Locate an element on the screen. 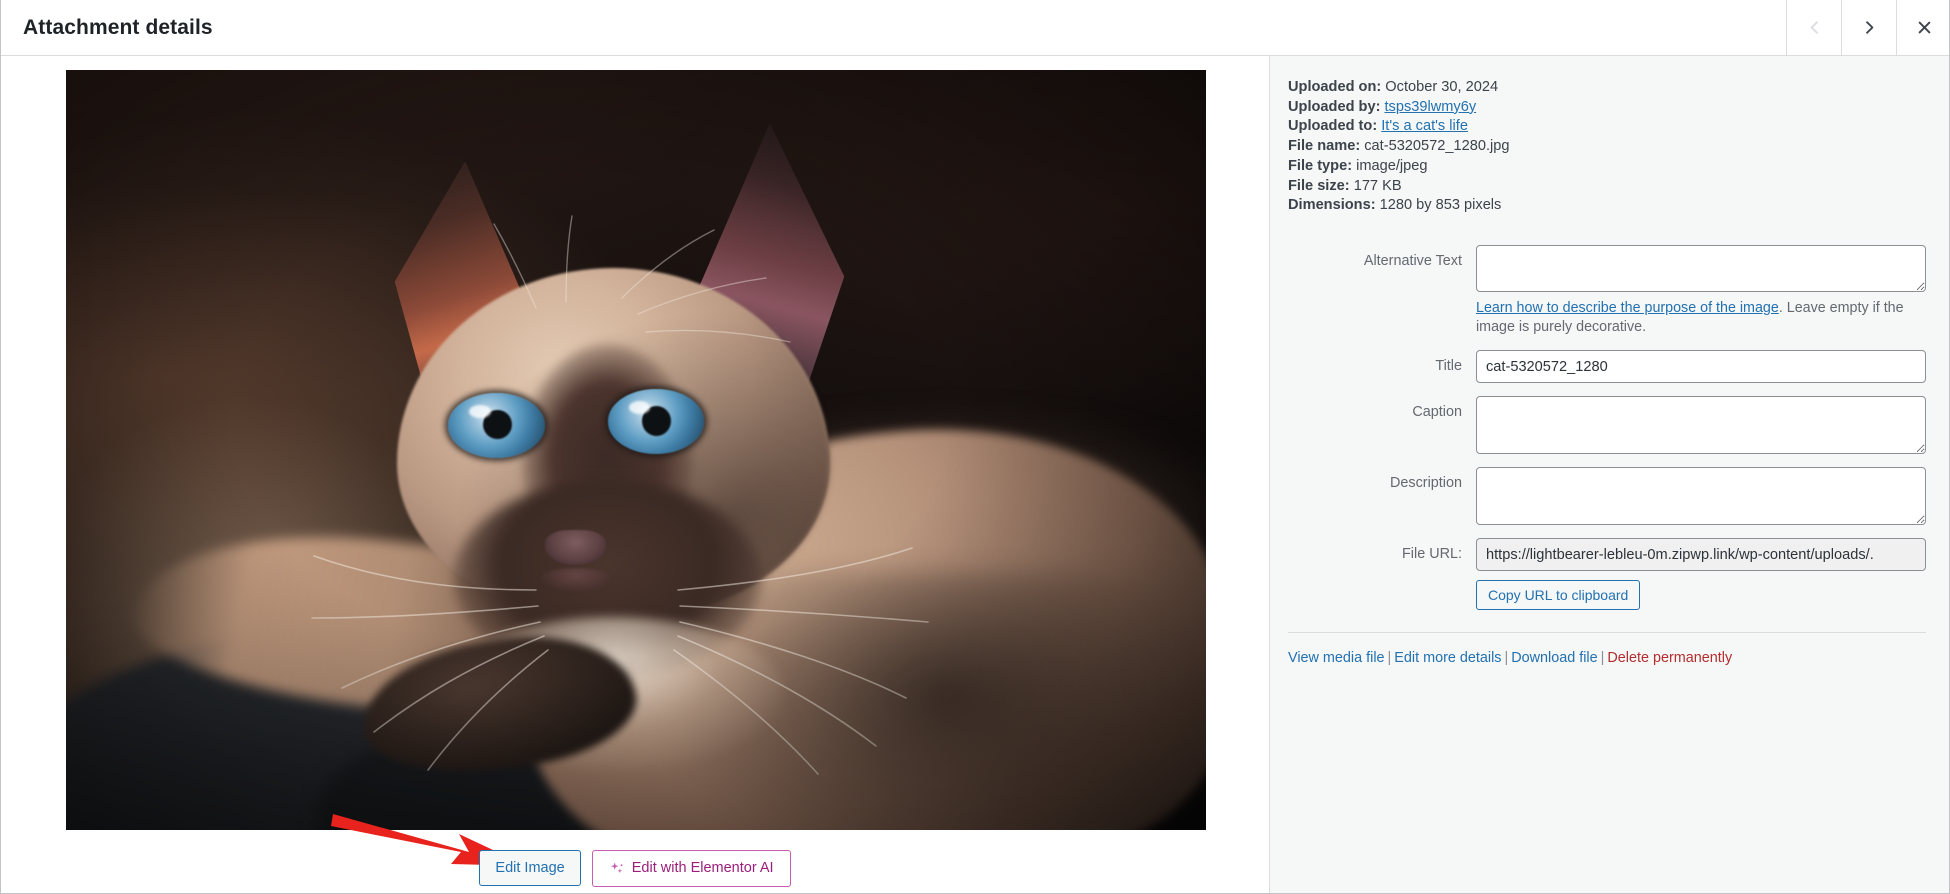 Image resolution: width=1950 pixels, height=894 pixels. chevron-left-icon is located at coordinates (1814, 27).